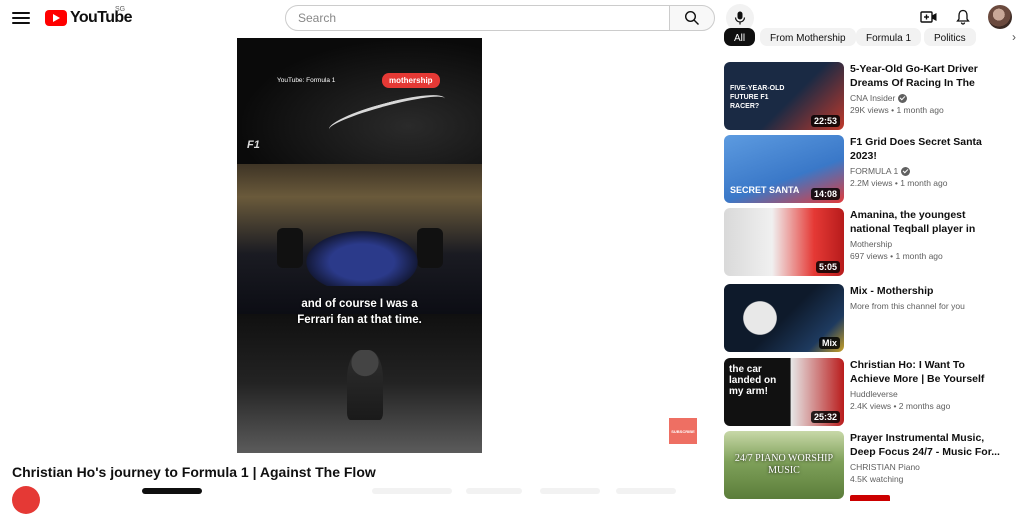  What do you see at coordinates (784, 242) in the screenshot?
I see `rec-thumbnail: 5:05` at bounding box center [784, 242].